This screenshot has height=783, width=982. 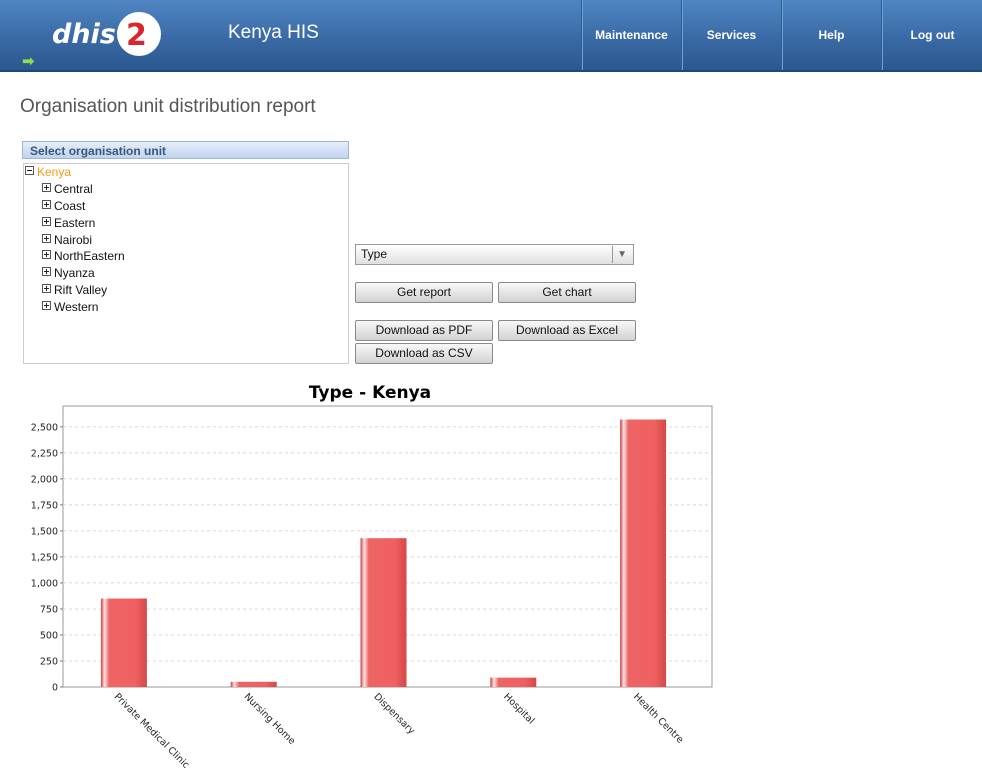 What do you see at coordinates (44, 505) in the screenshot?
I see `y-tick-label: 1,750` at bounding box center [44, 505].